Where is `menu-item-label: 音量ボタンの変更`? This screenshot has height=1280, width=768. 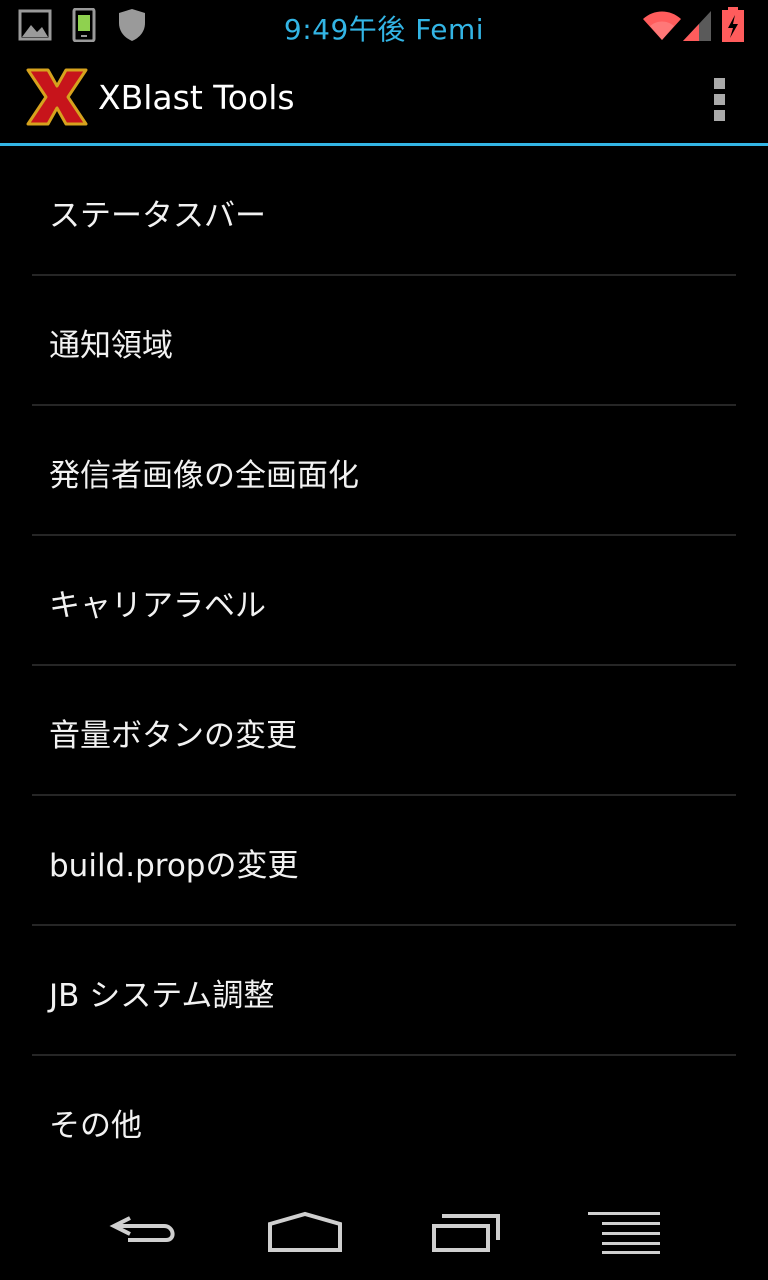 menu-item-label: 音量ボタンの変更 is located at coordinates (173, 736).